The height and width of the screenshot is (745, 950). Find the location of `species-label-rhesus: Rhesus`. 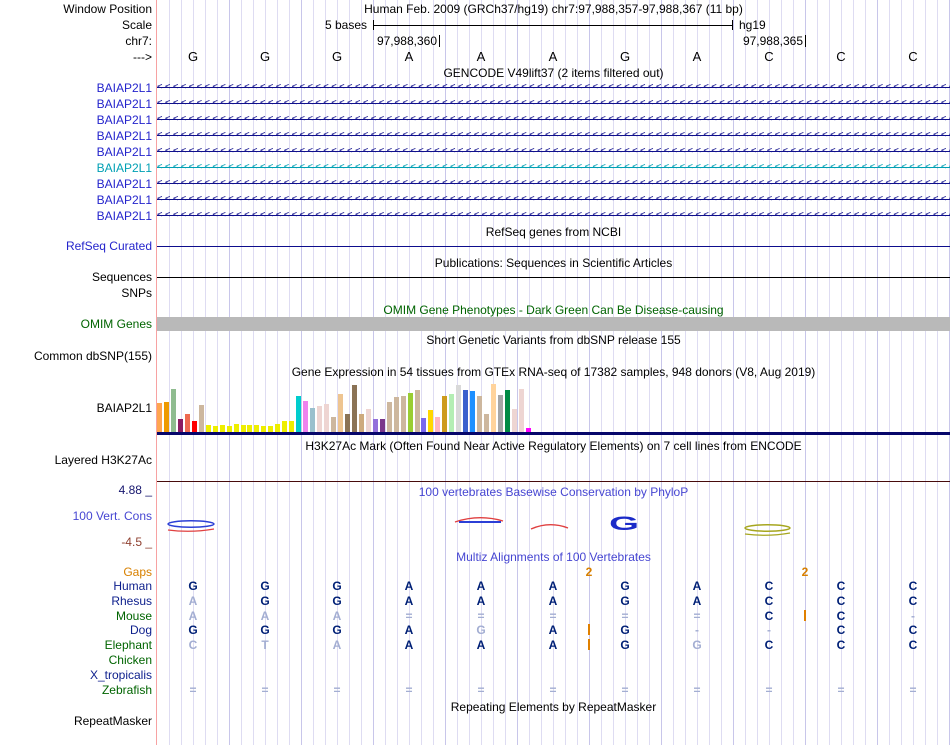

species-label-rhesus: Rhesus is located at coordinates (76, 601).